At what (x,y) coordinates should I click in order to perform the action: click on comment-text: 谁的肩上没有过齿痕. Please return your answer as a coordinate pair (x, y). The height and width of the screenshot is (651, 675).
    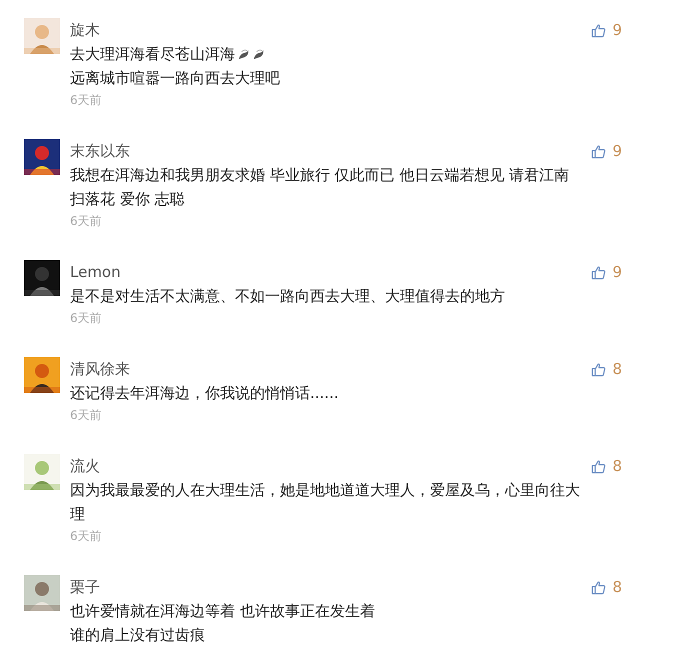
    Looking at the image, I should click on (137, 635).